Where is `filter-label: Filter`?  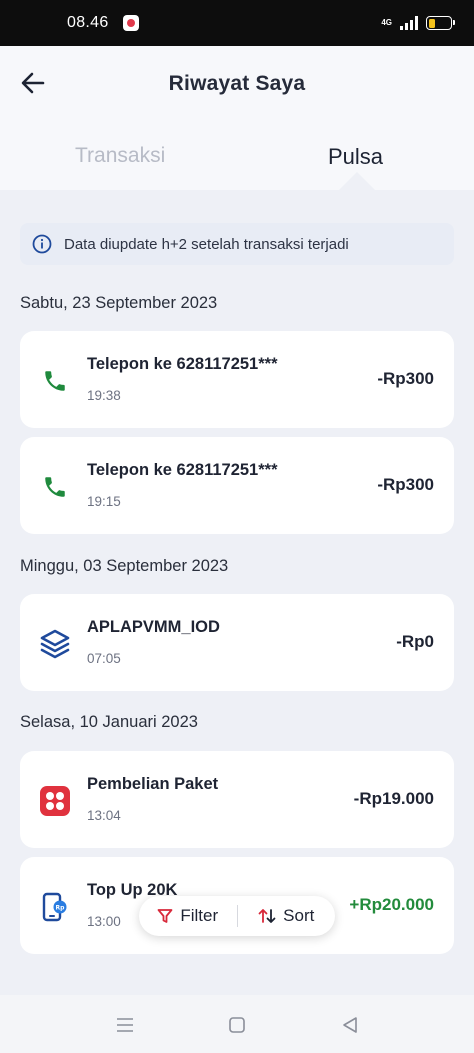 filter-label: Filter is located at coordinates (199, 915).